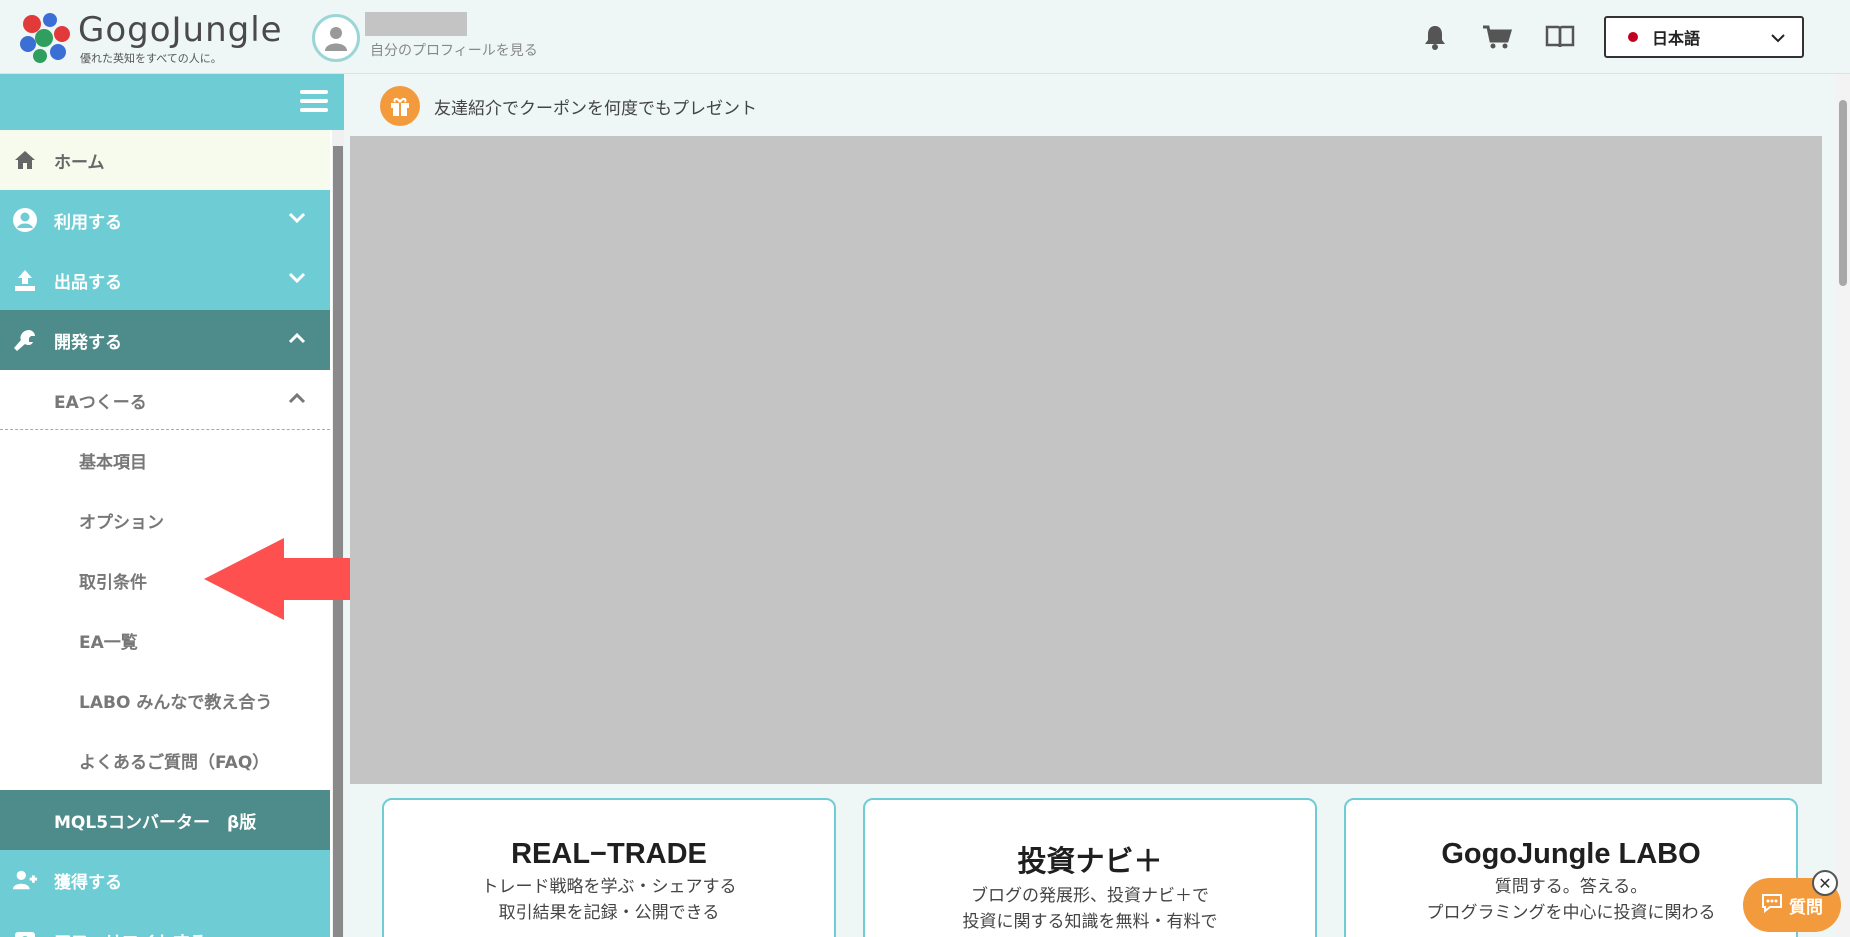 The height and width of the screenshot is (937, 1850). I want to click on sidebar-item-label: 出品する, so click(88, 282).